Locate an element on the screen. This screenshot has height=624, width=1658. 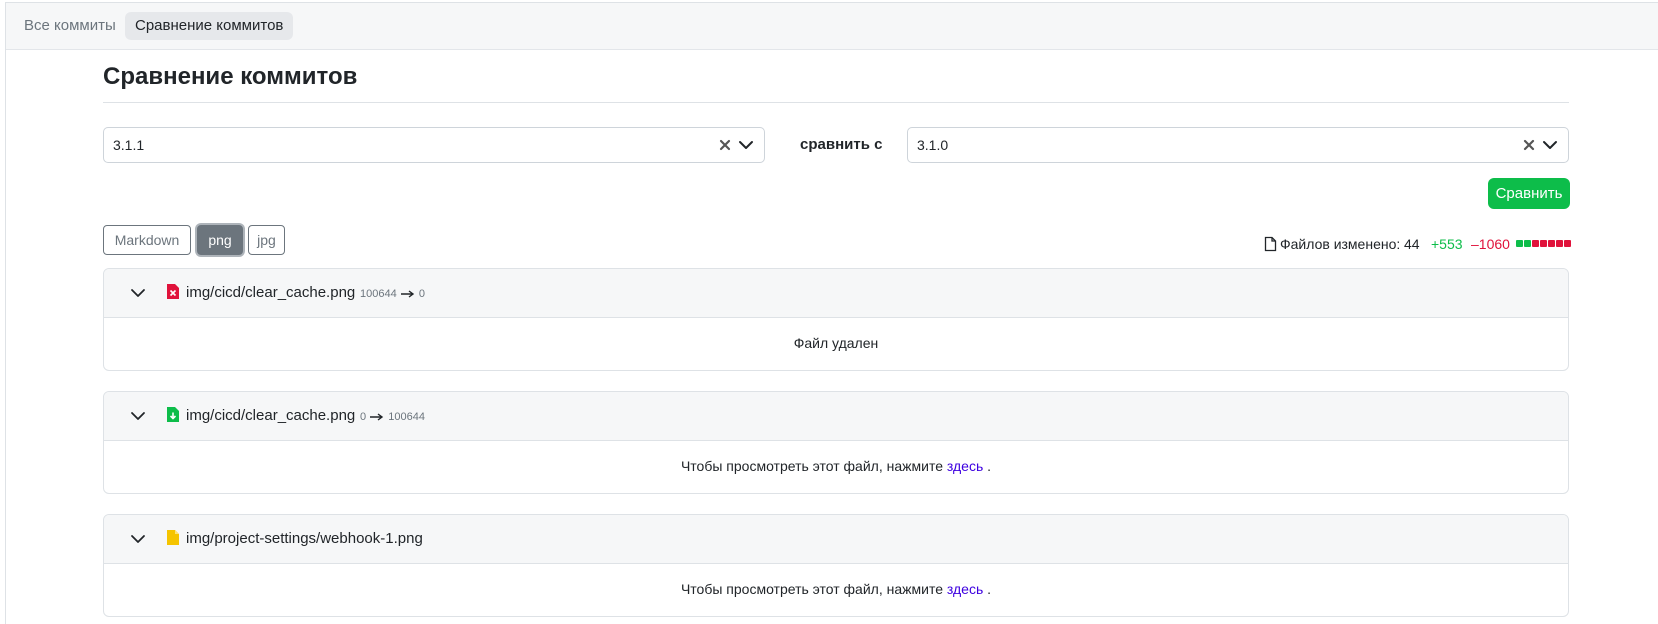
from-commit-value: 3.1.1 is located at coordinates (129, 145).